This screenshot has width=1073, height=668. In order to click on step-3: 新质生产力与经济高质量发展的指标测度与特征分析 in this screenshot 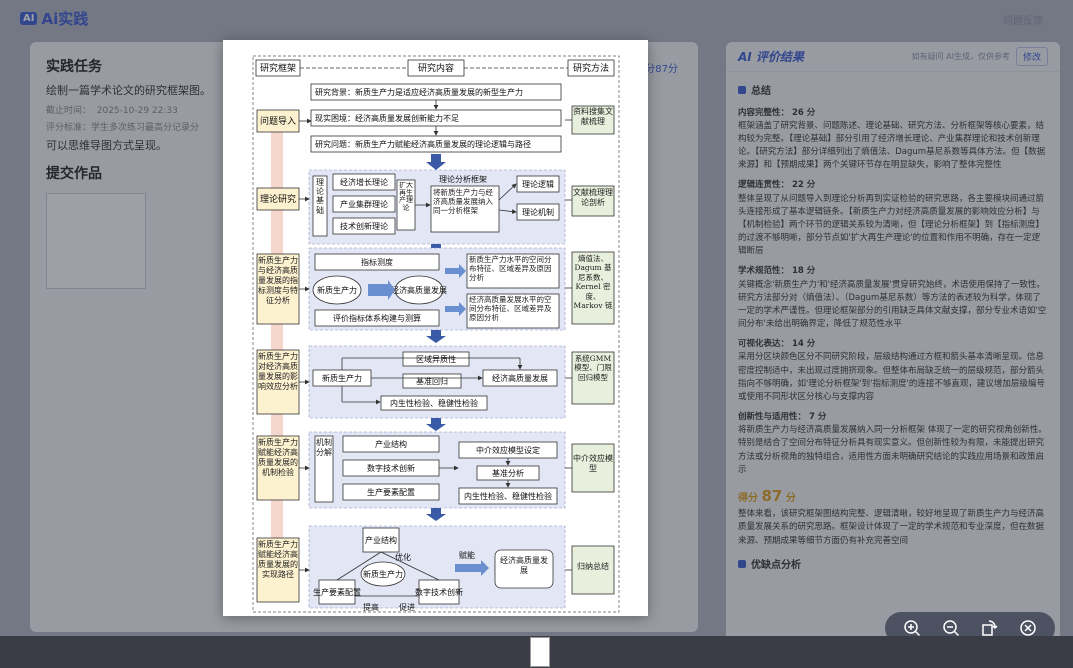, I will do `click(278, 280)`.